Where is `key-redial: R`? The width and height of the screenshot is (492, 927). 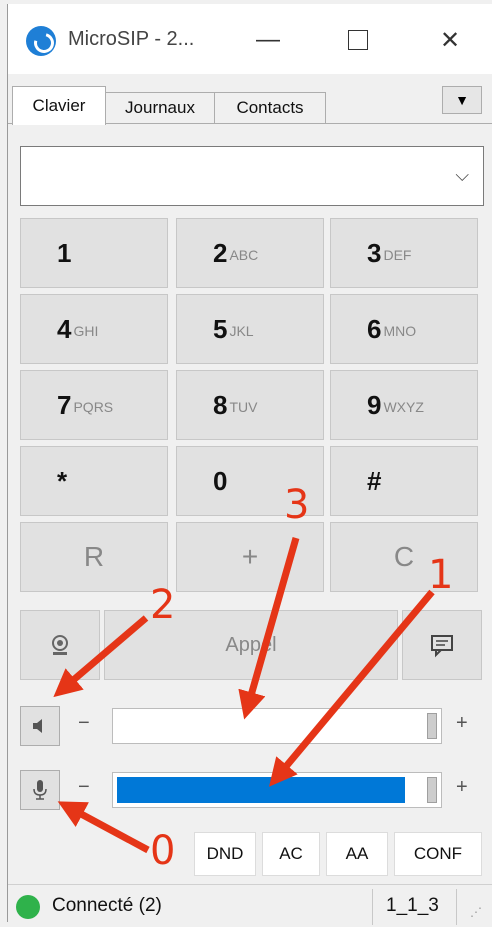 key-redial: R is located at coordinates (94, 557).